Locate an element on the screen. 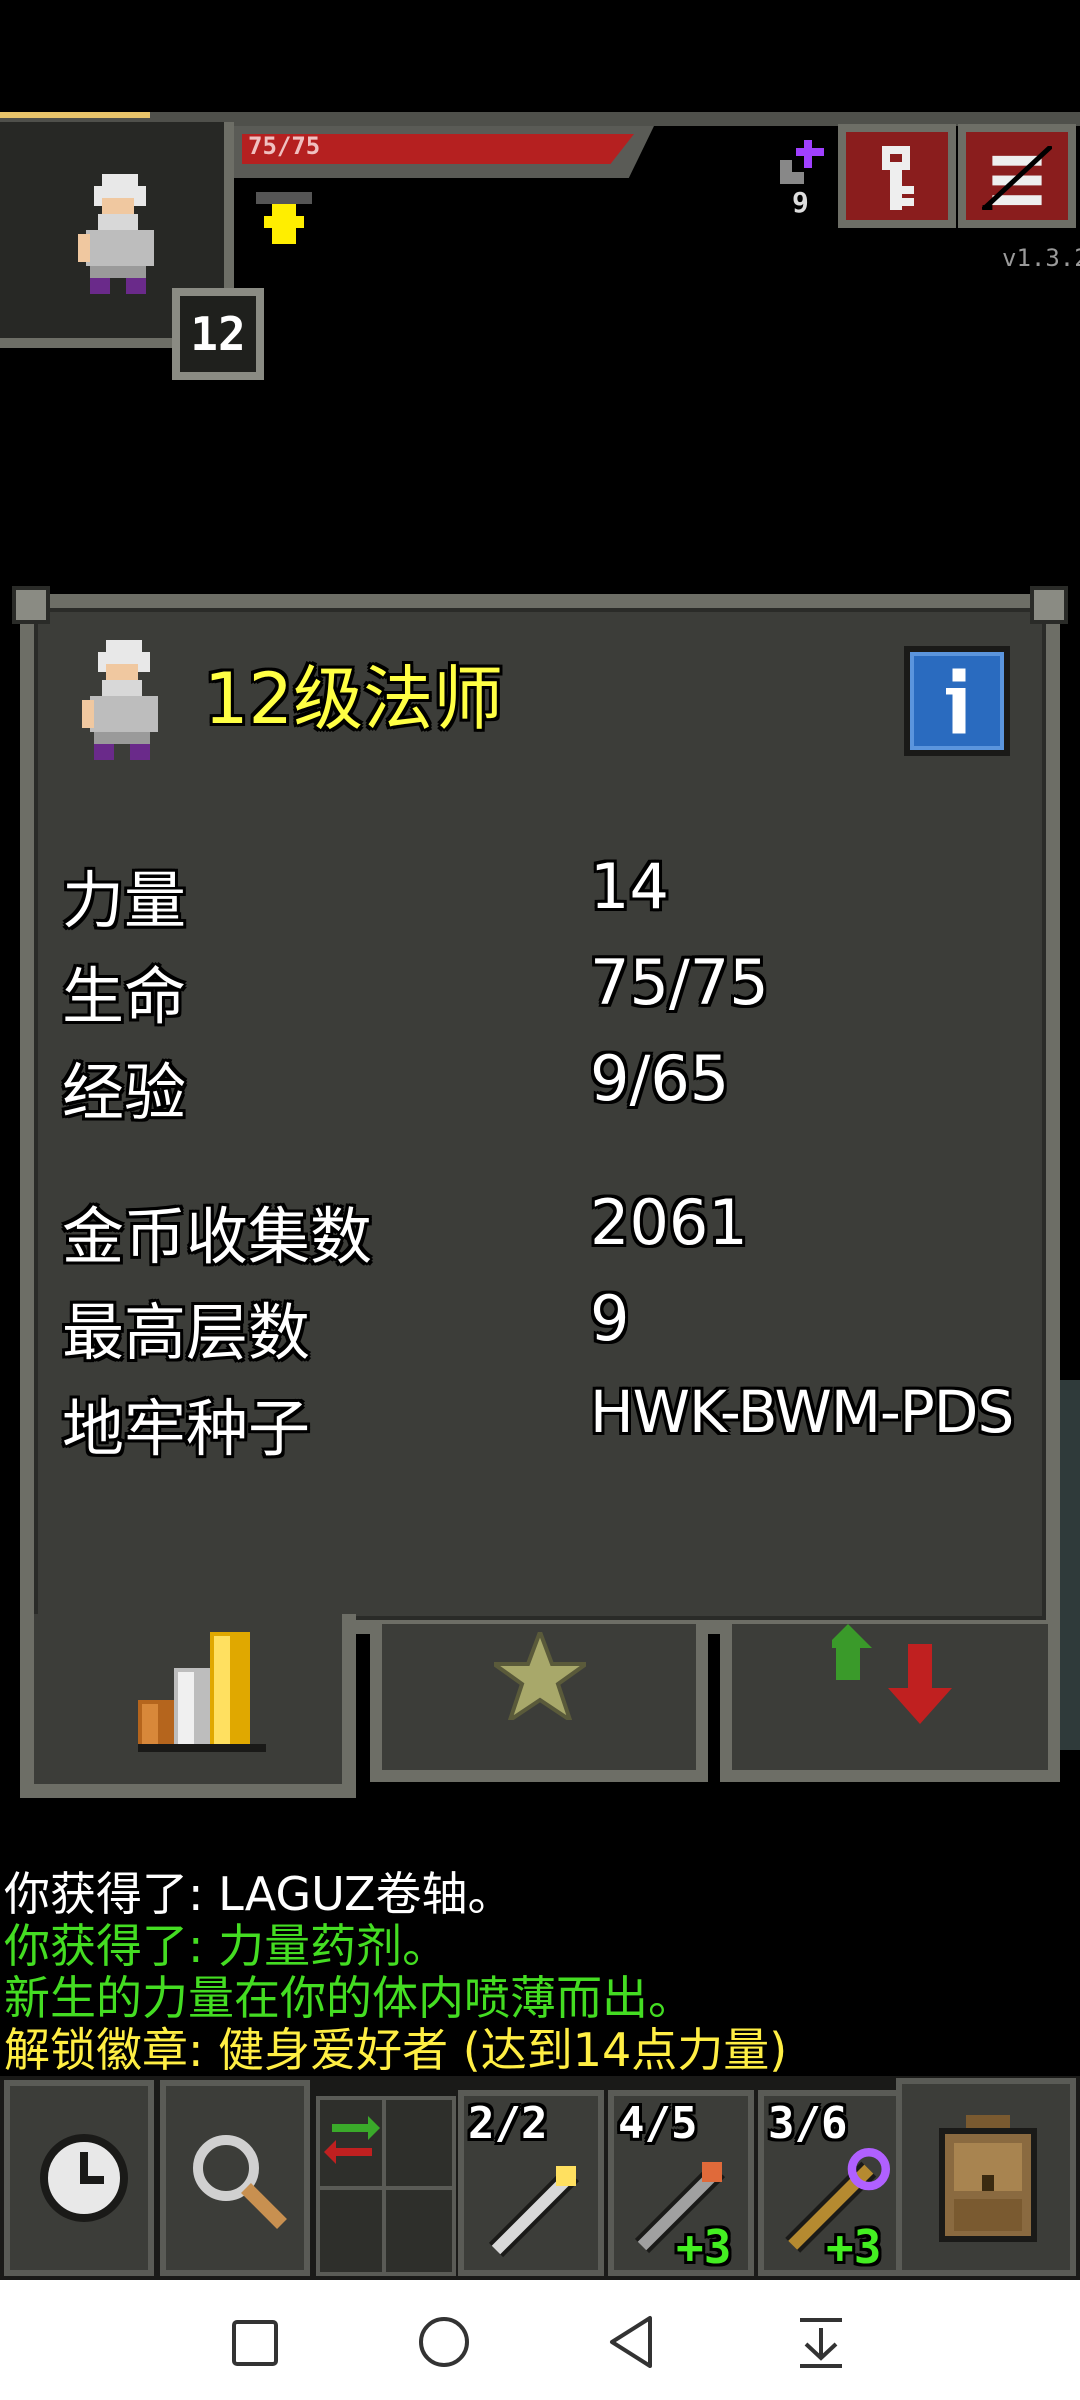  back-icon is located at coordinates (631, 2342).